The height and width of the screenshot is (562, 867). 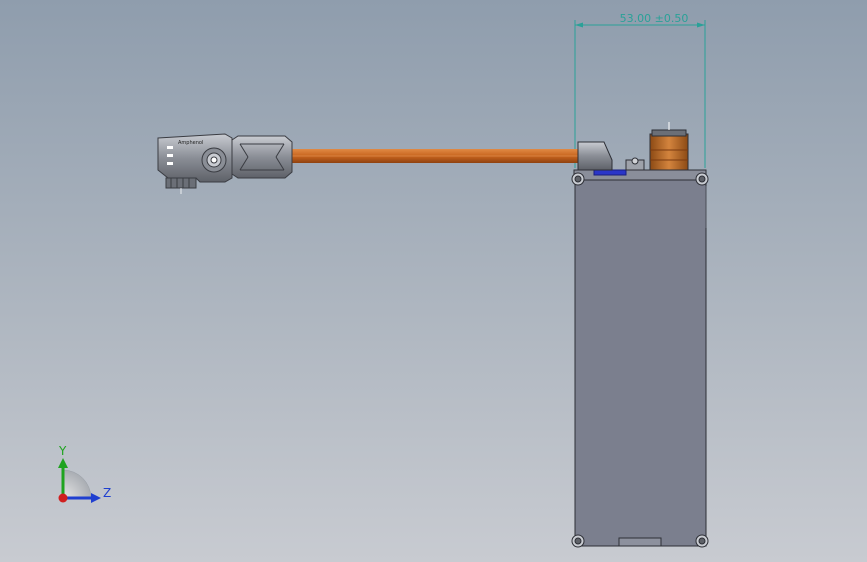 What do you see at coordinates (63, 463) in the screenshot?
I see `y-arrow-head-icon` at bounding box center [63, 463].